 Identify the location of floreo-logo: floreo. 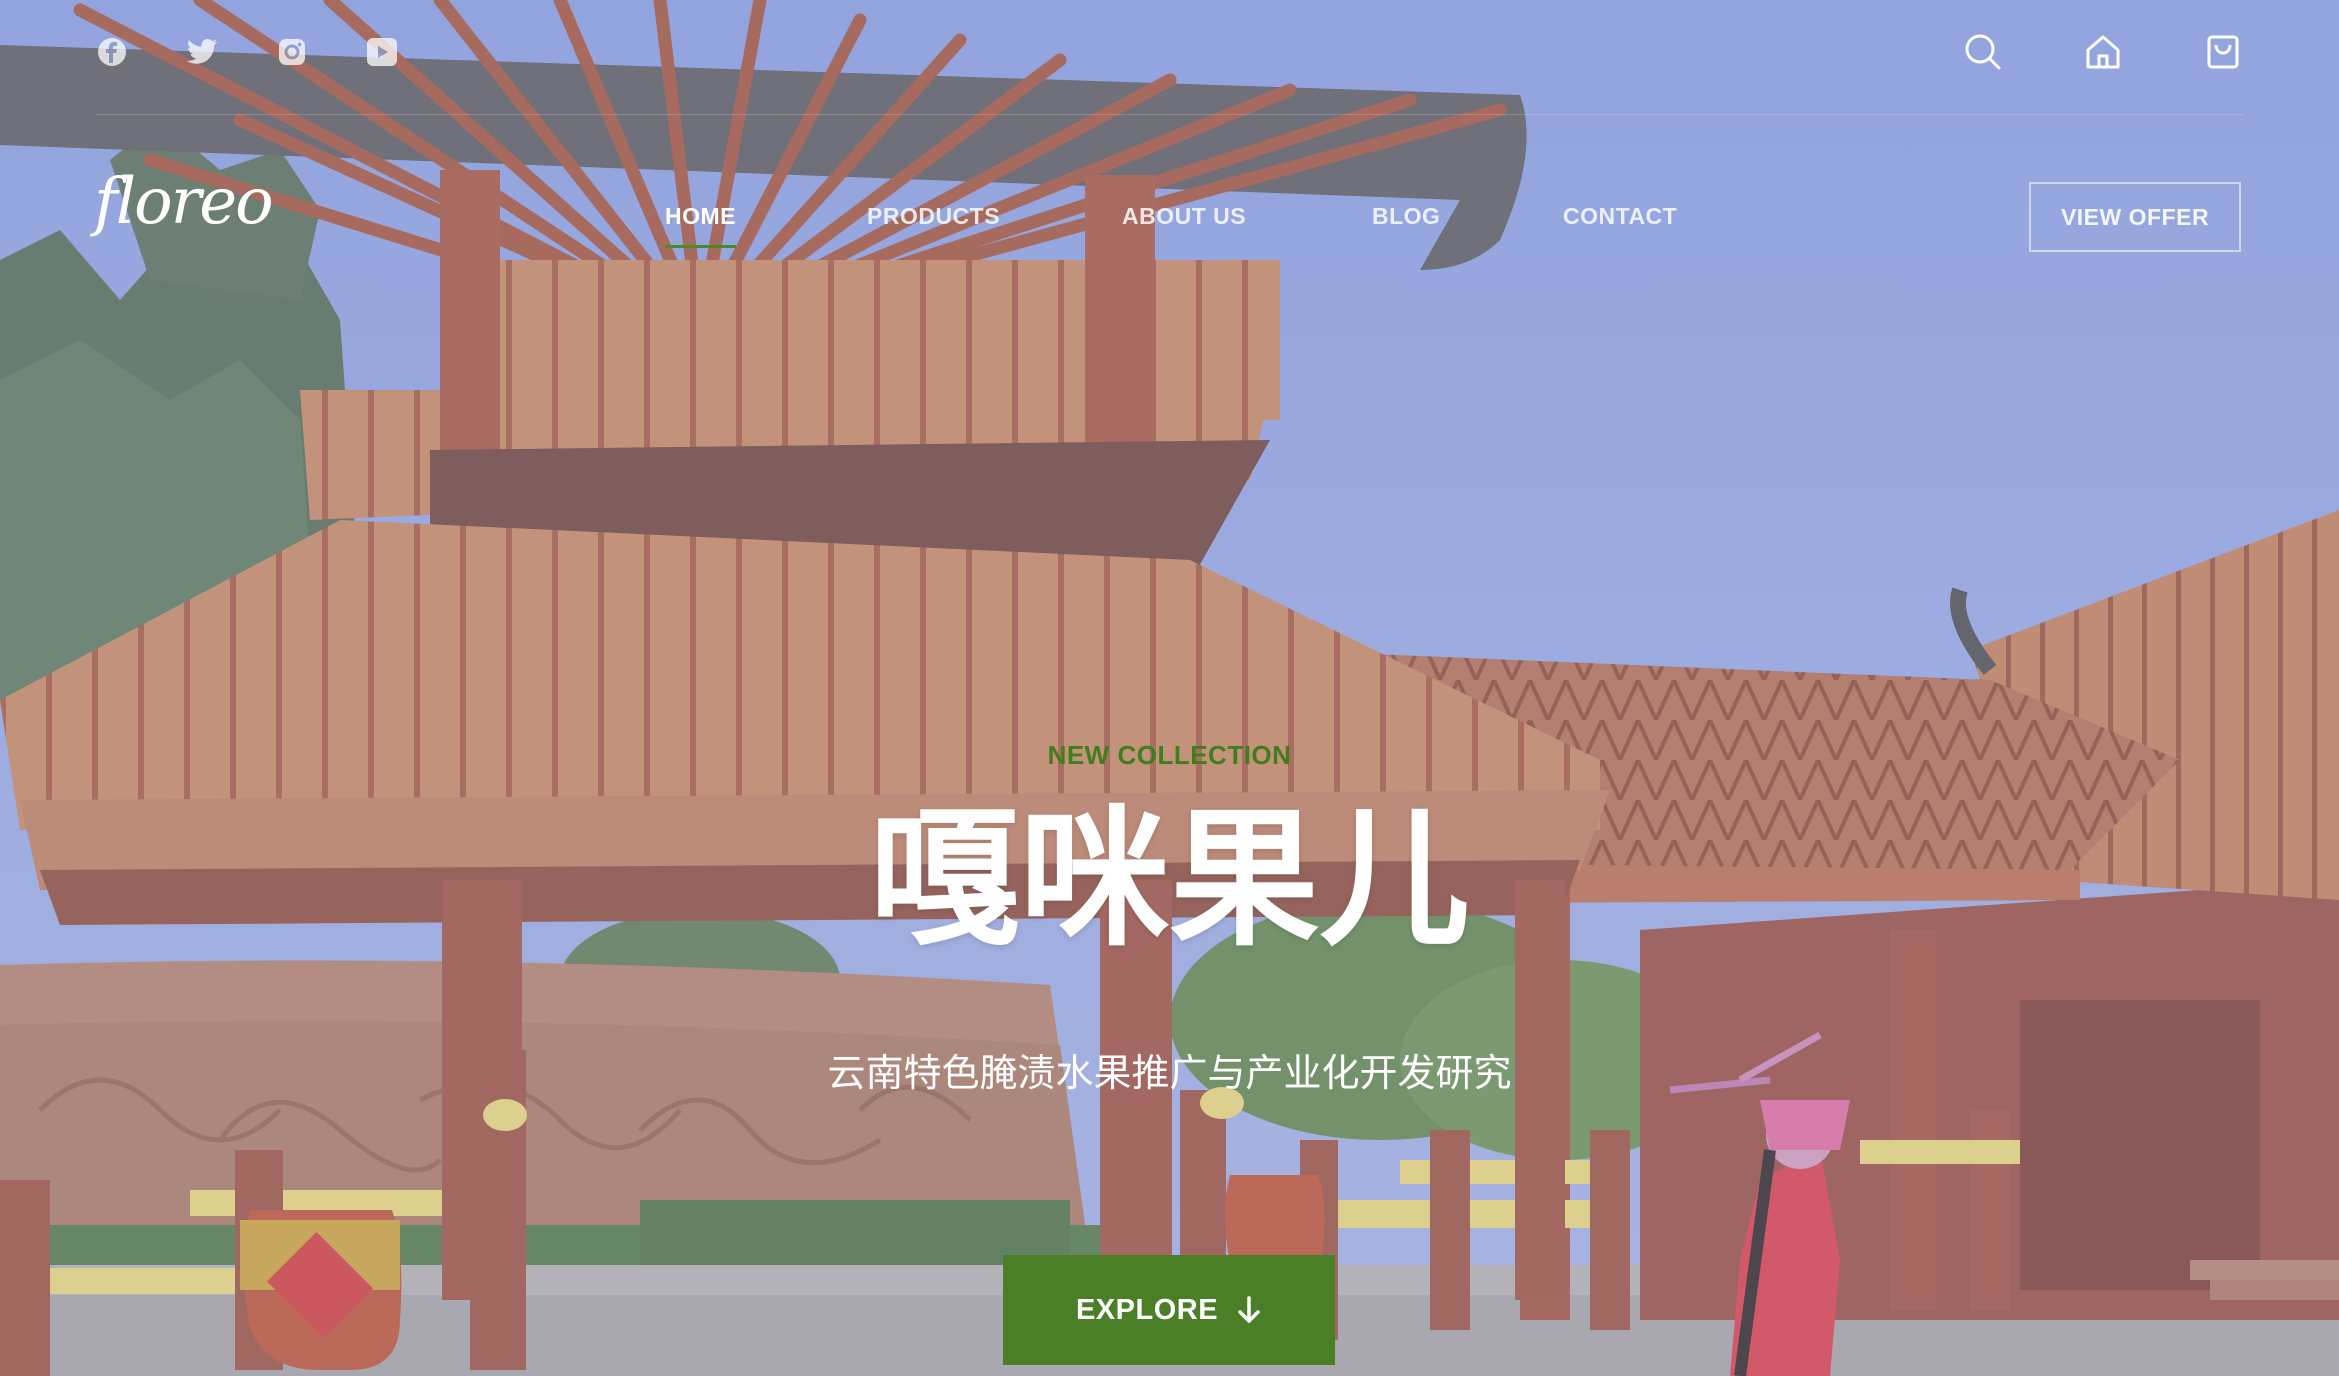
(184, 202).